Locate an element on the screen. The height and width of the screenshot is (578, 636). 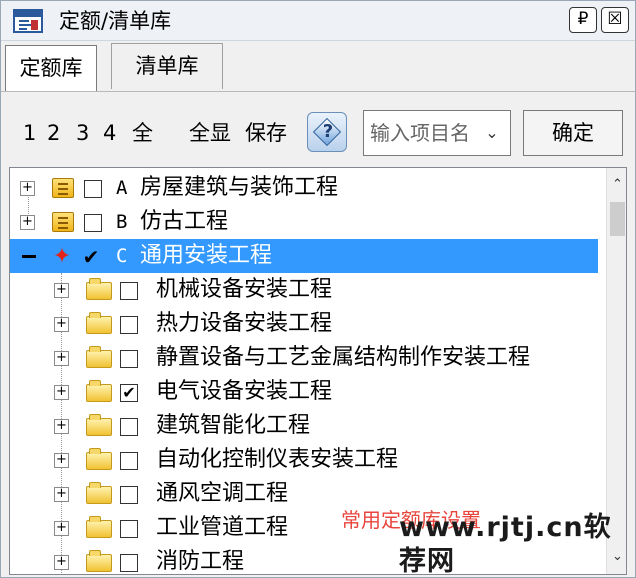
node-label: 静置设备与工艺金属结构制作安装工程 is located at coordinates (343, 357).